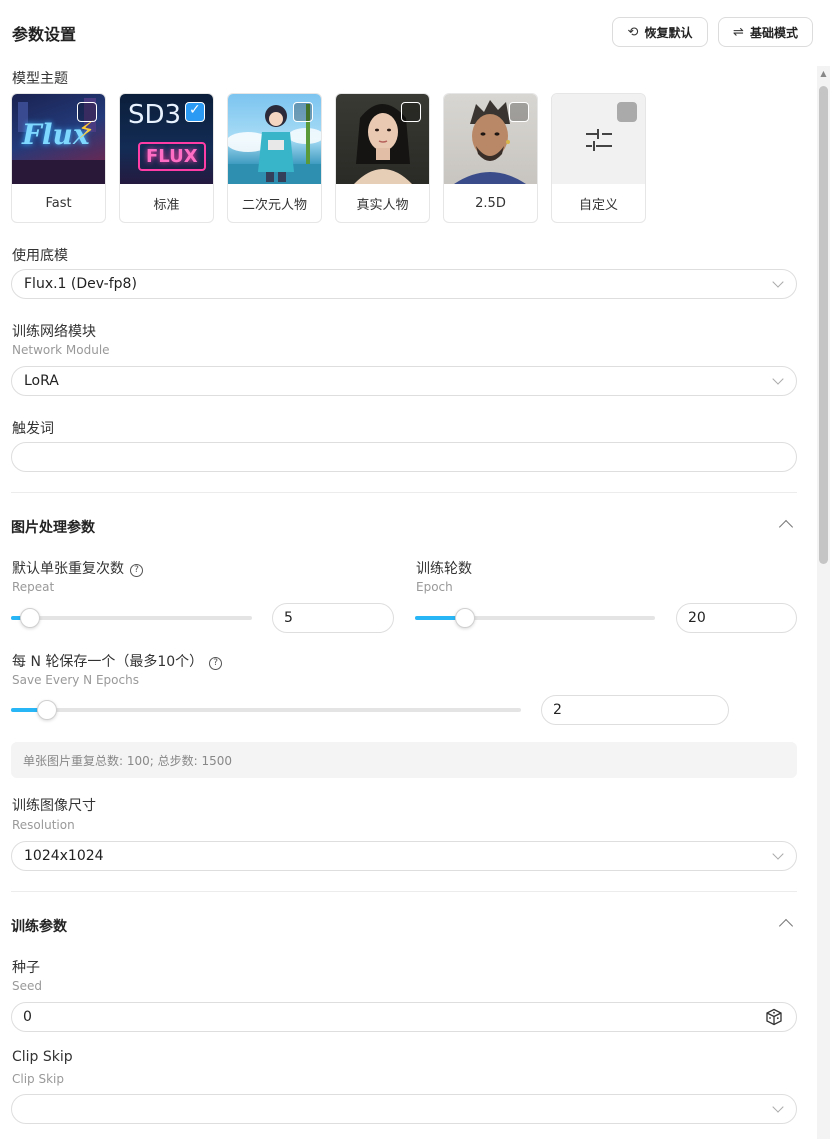  I want to click on theme-realistic-caption: 真实人物, so click(382, 205).